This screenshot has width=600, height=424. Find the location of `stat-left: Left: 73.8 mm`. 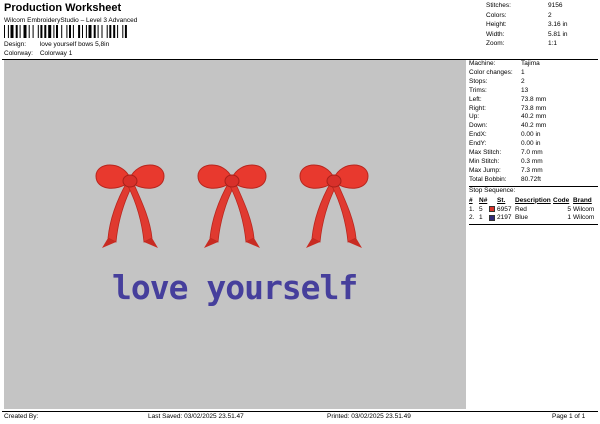

stat-left: Left: 73.8 mm is located at coordinates (508, 99).